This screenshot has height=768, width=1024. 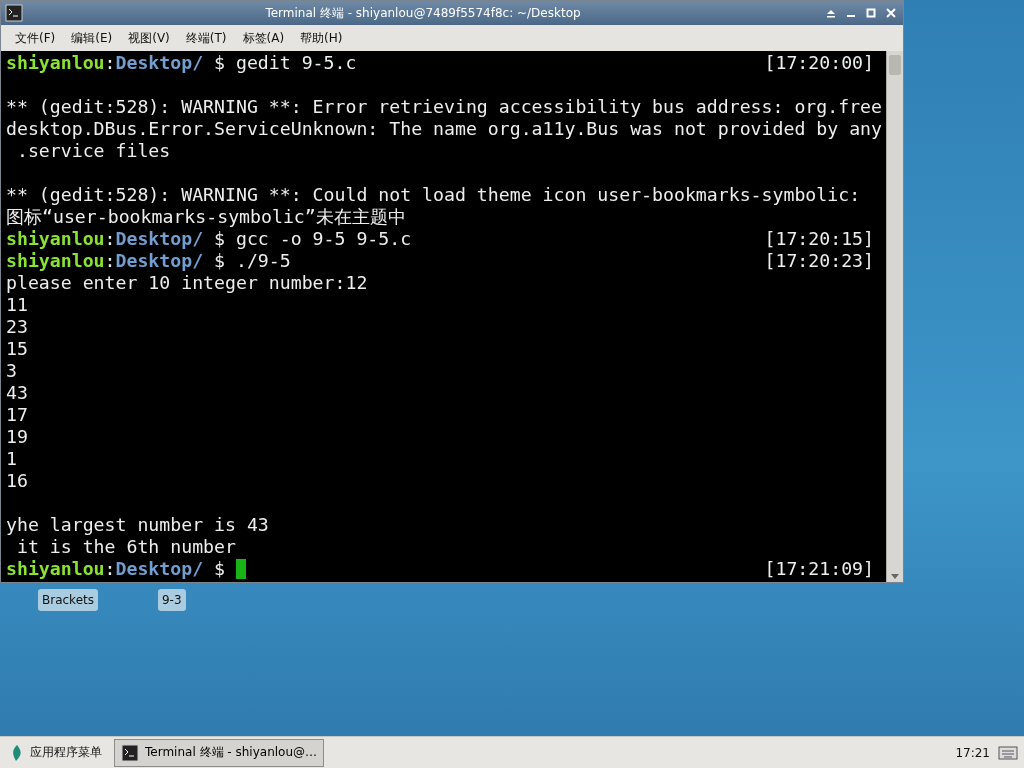 I want to click on menu-item: 编辑(E), so click(x=92, y=38).